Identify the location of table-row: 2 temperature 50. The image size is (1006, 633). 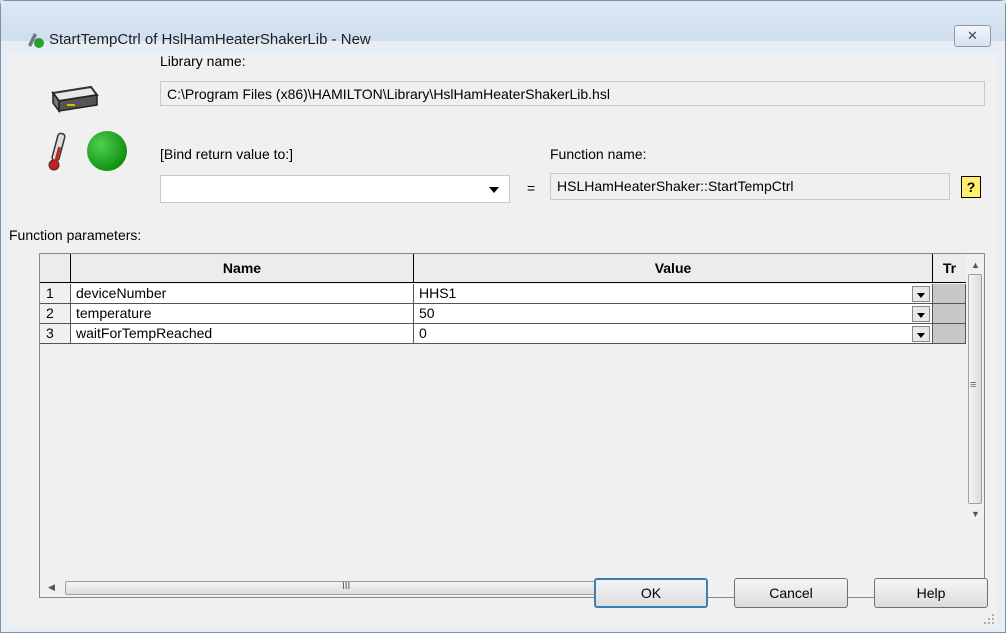
(503, 314).